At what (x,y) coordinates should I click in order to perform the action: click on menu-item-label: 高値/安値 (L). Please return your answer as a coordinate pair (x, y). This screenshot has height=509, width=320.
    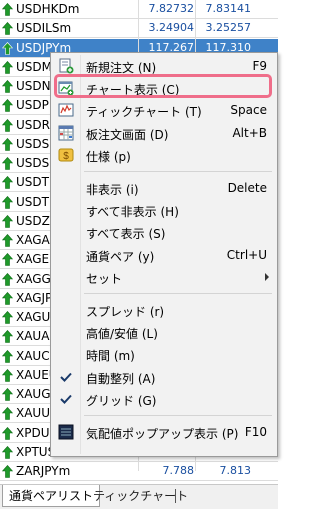
    Looking at the image, I should click on (122, 334).